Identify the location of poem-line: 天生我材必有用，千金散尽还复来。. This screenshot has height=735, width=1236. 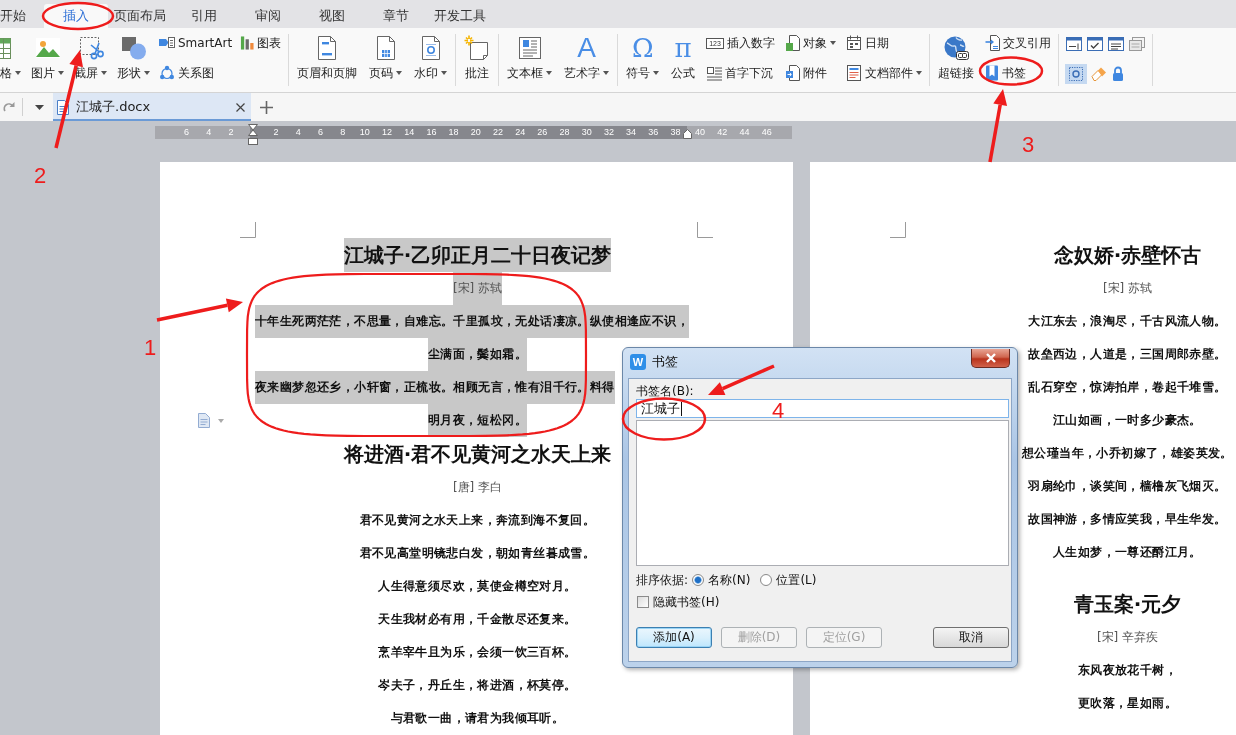
(477, 619).